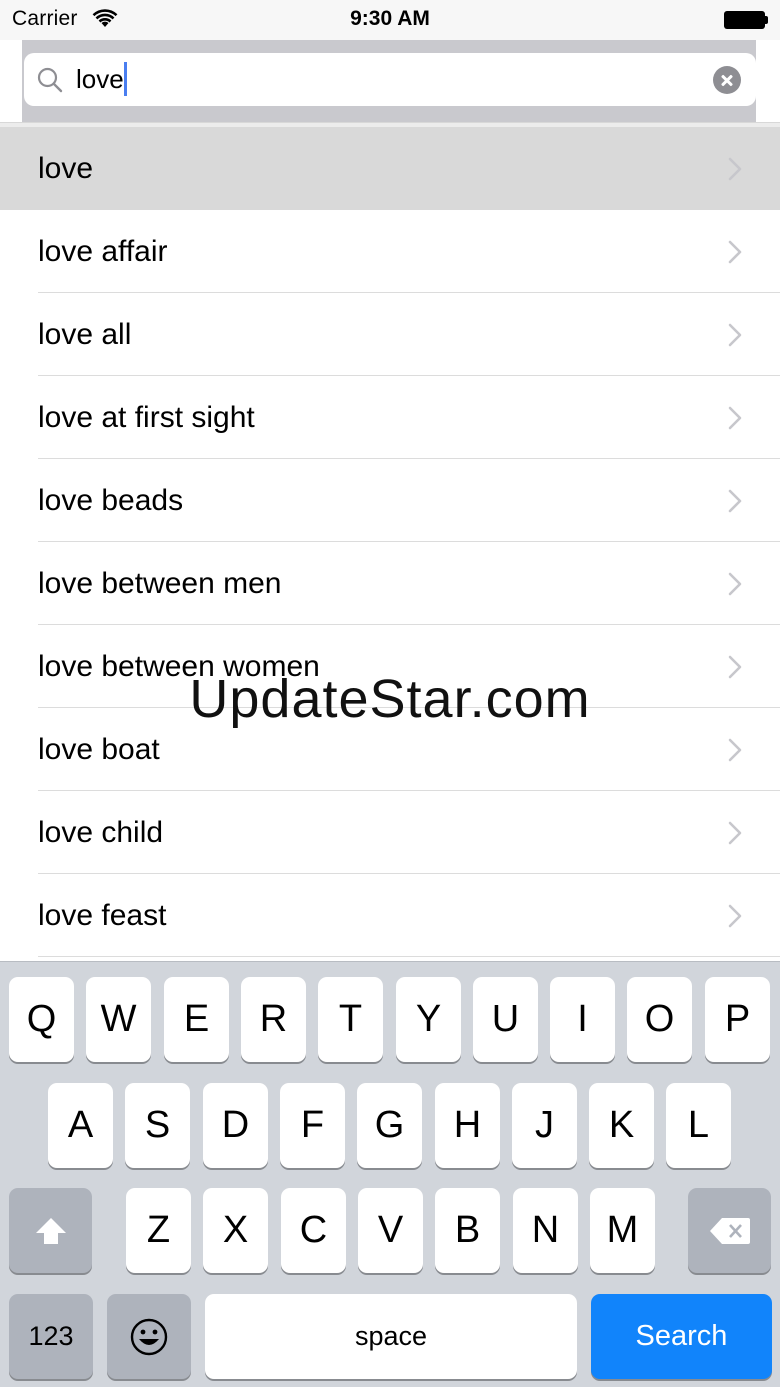  I want to click on clock: 9:30 AM, so click(390, 18).